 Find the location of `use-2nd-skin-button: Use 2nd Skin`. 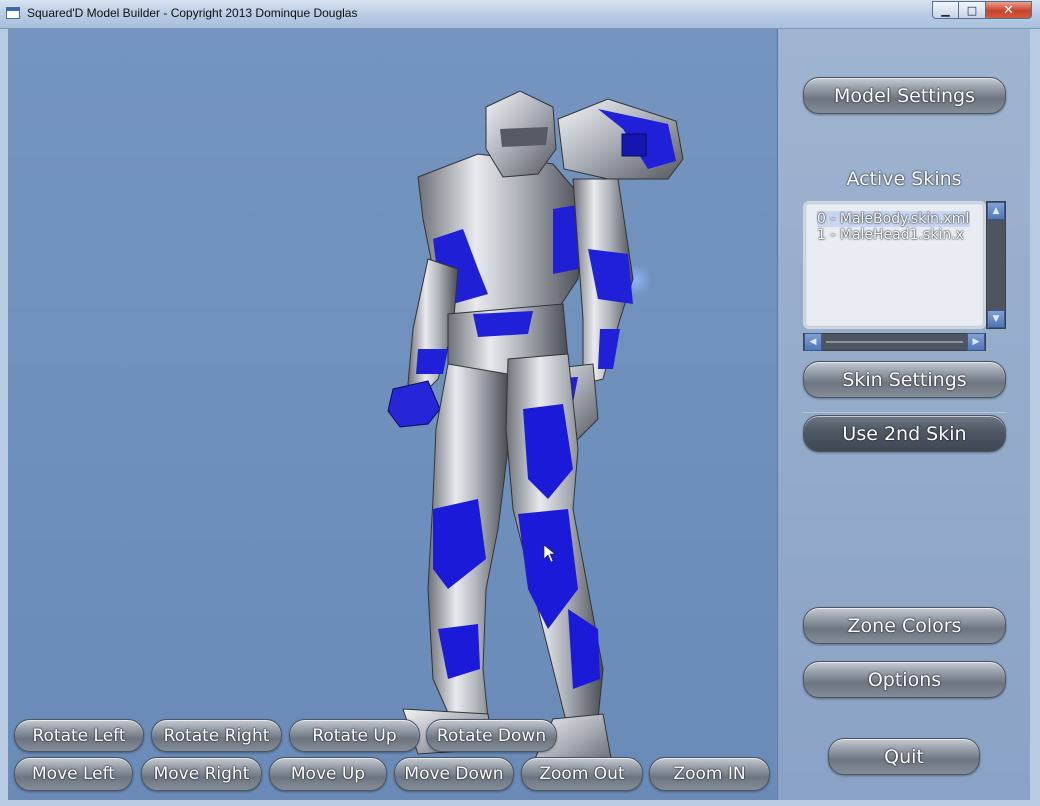

use-2nd-skin-button: Use 2nd Skin is located at coordinates (904, 433).